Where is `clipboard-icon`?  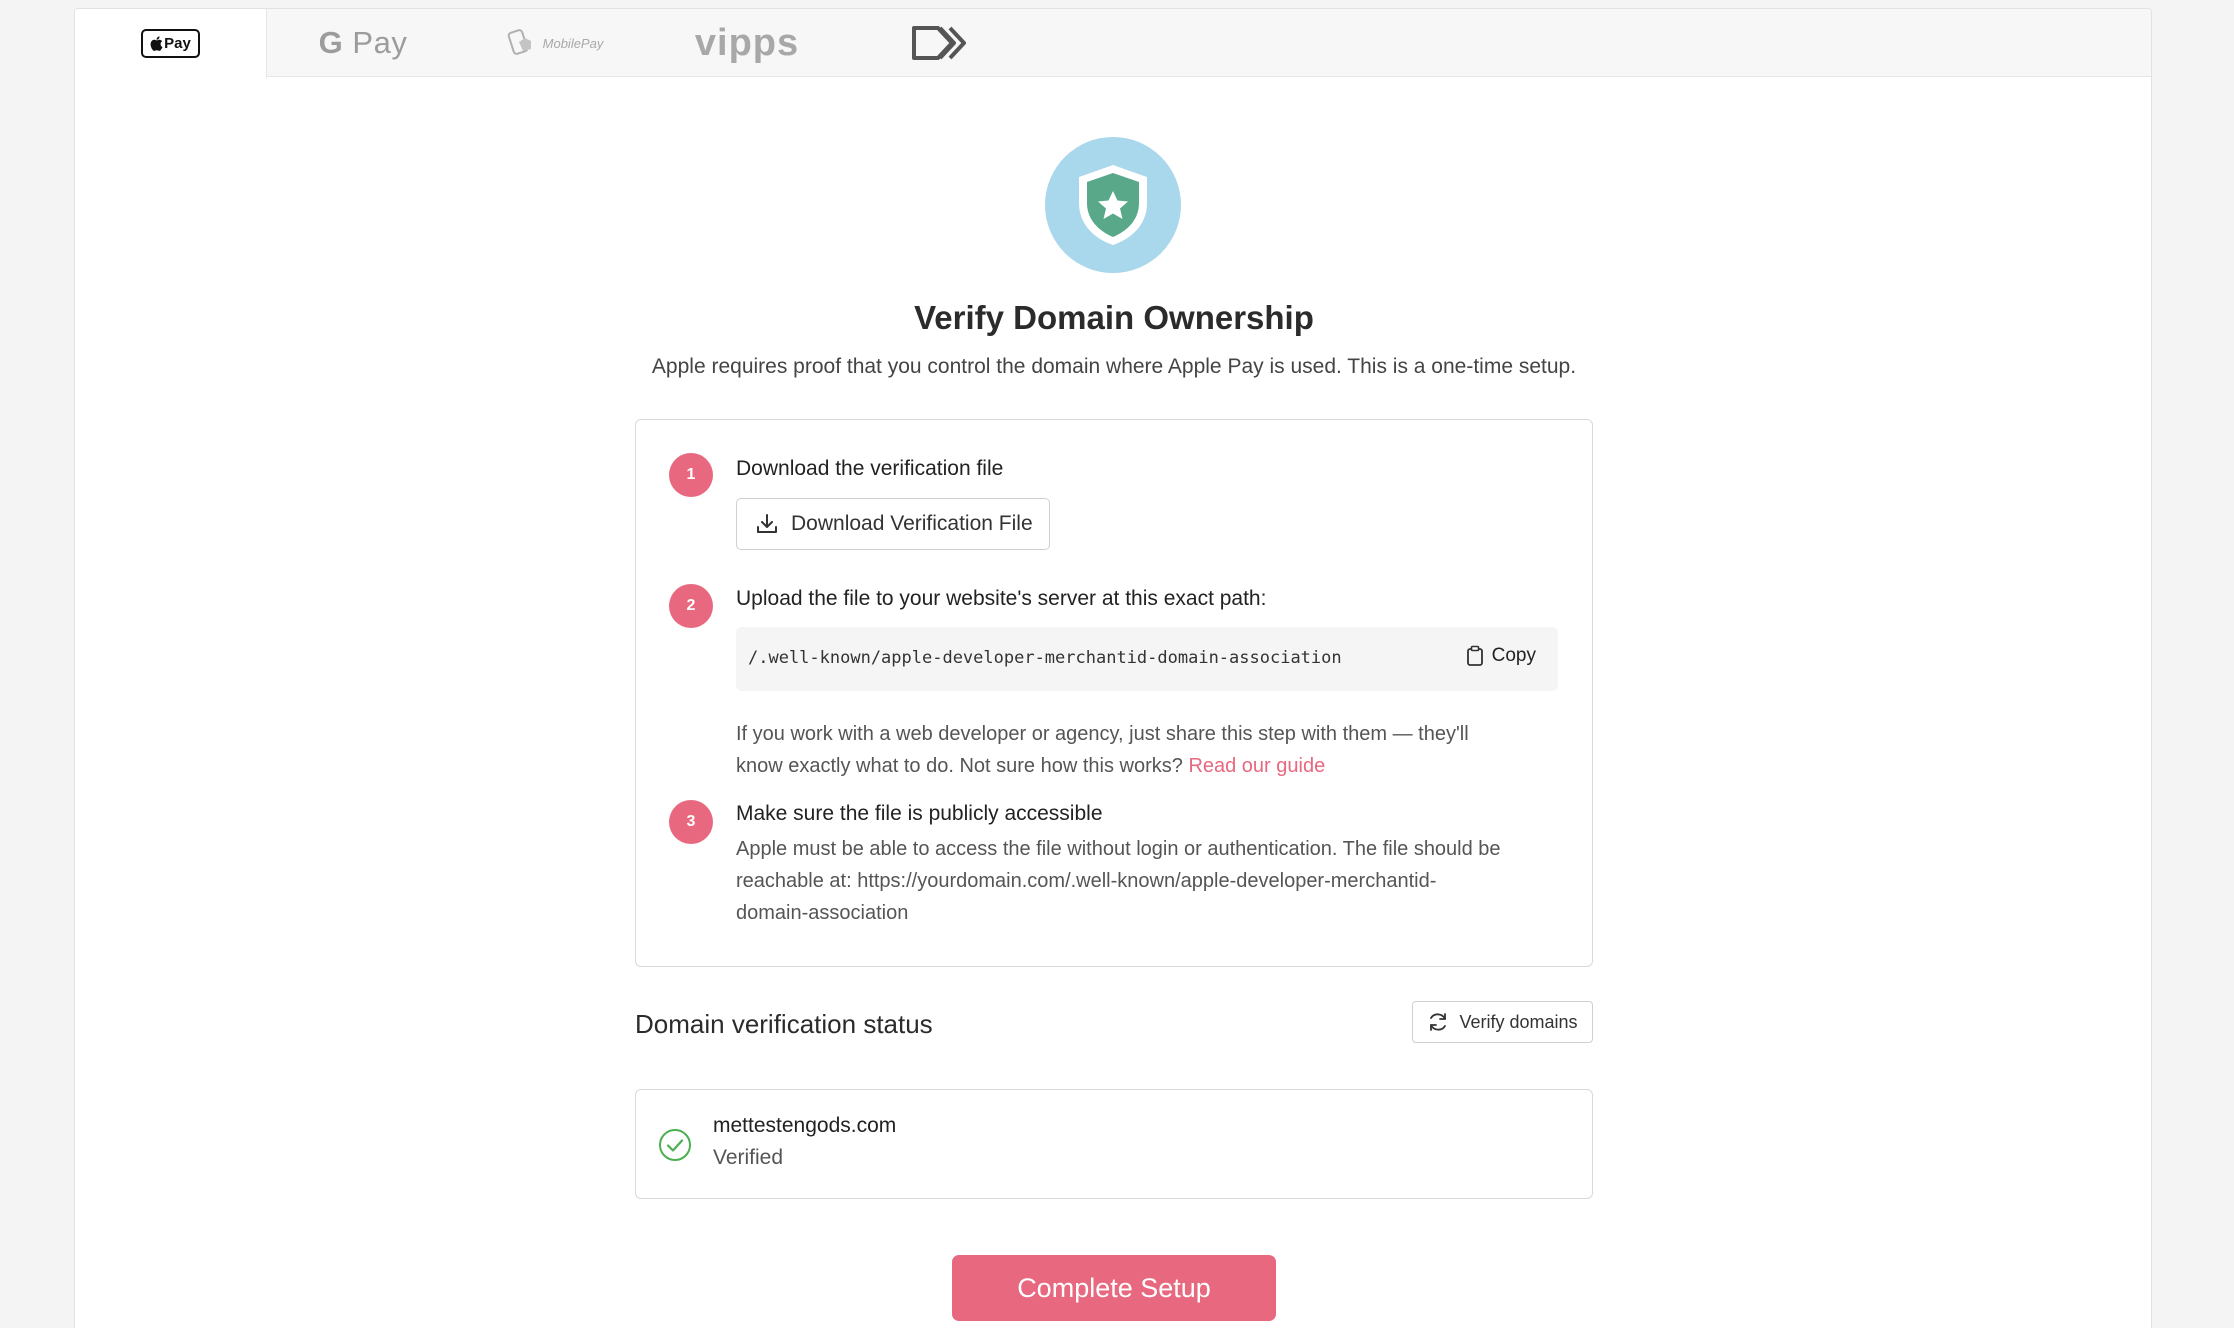
clipboard-icon is located at coordinates (1474, 655).